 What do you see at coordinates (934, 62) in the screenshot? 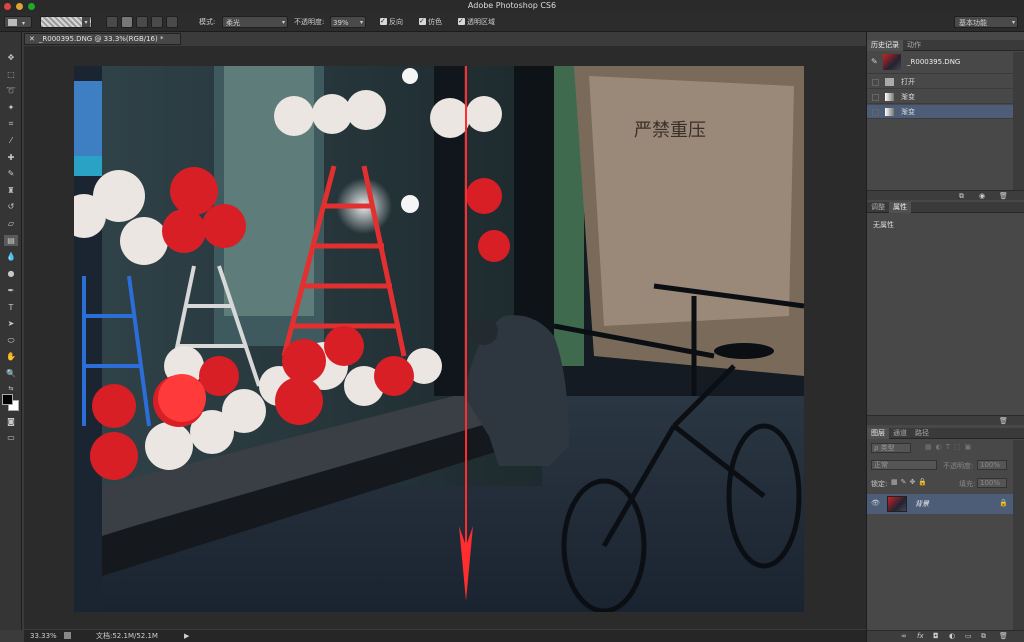
I see `snapshot-name: _R000395.DNG` at bounding box center [934, 62].